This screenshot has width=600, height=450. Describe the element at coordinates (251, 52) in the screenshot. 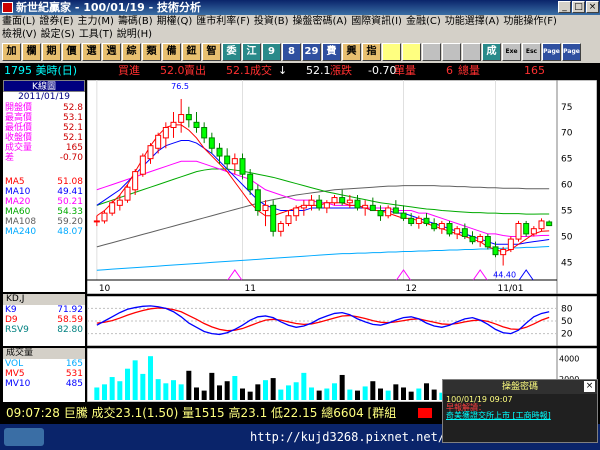

I see `toolbar-button-12: 江` at that location.